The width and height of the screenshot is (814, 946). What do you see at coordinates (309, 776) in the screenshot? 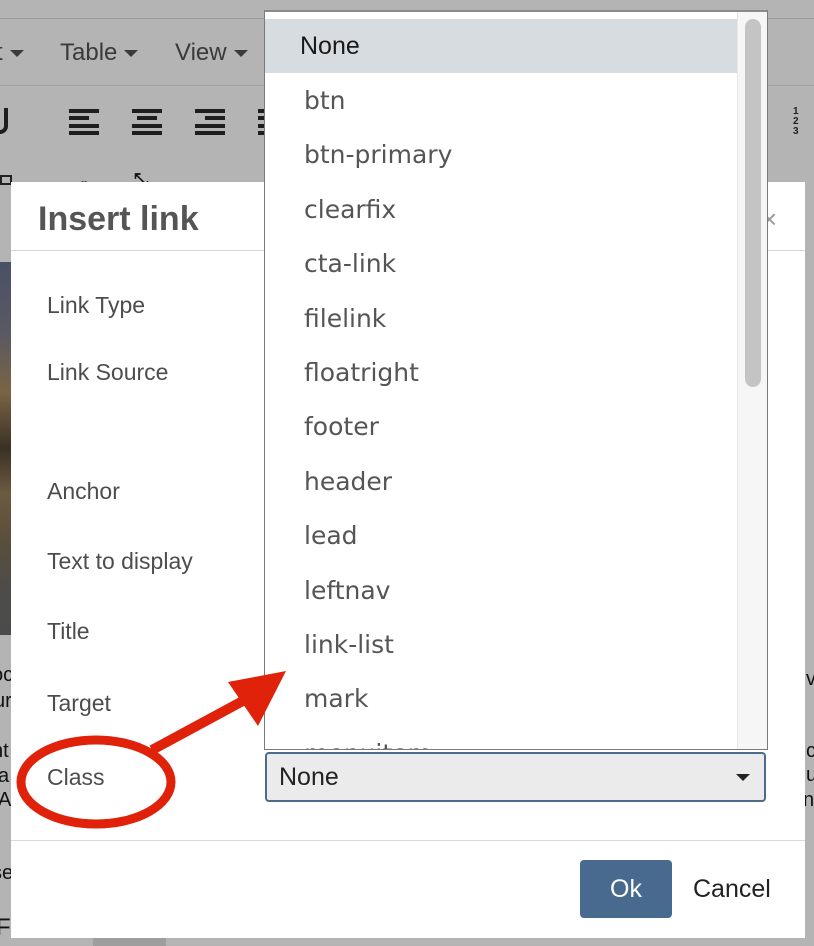
I see `class-select-value: None` at bounding box center [309, 776].